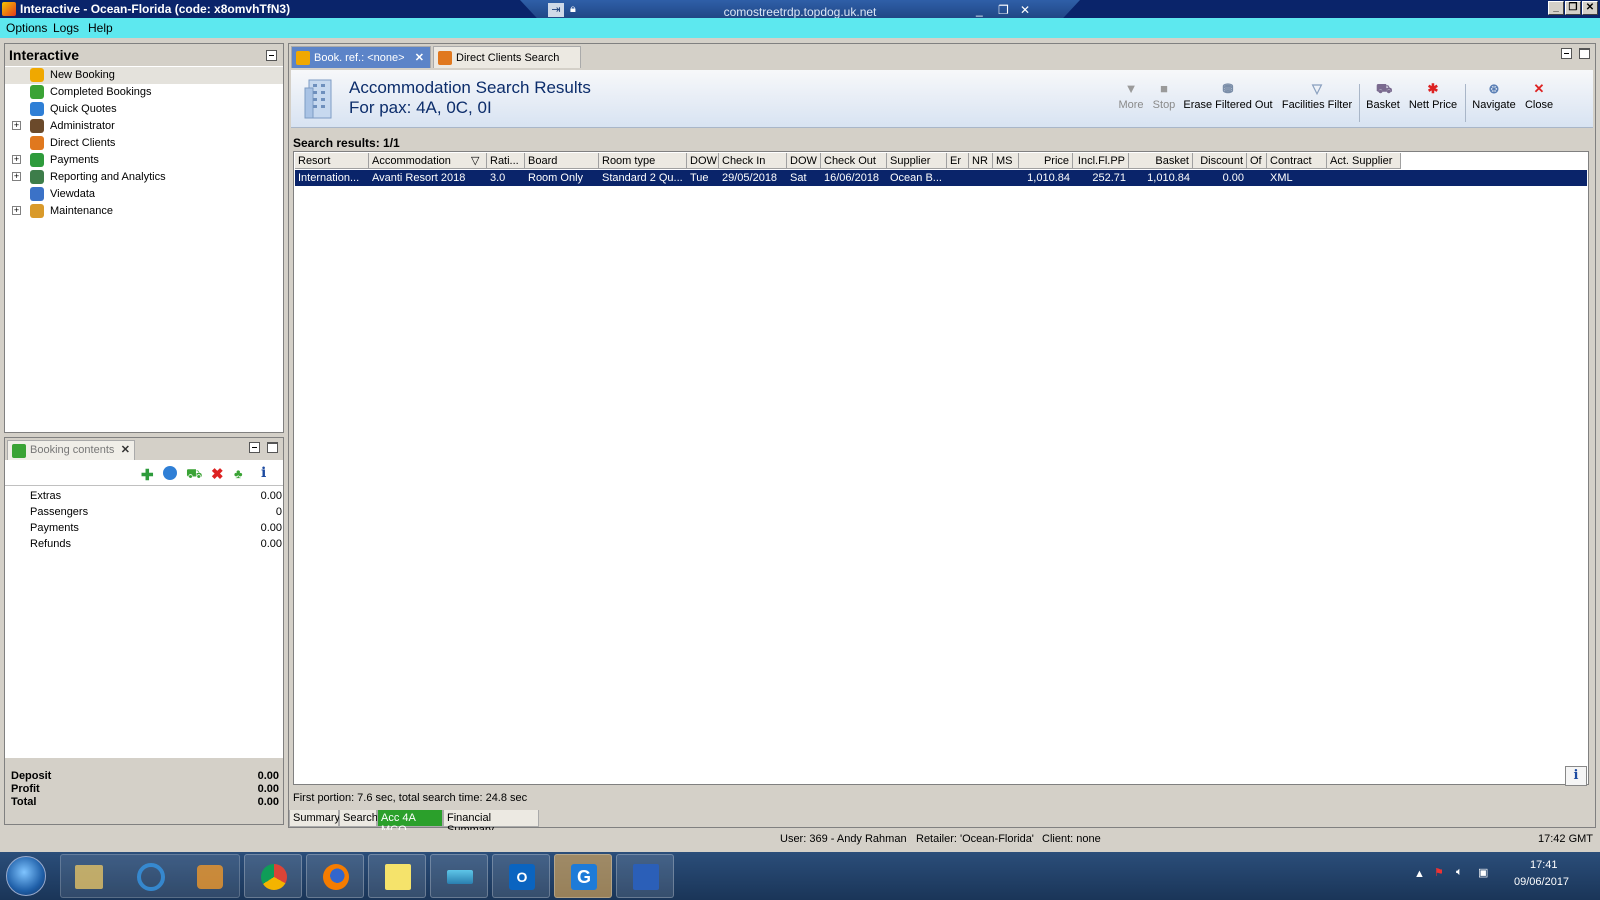  What do you see at coordinates (194, 475) in the screenshot?
I see `basket-add-icon: ⛟` at bounding box center [194, 475].